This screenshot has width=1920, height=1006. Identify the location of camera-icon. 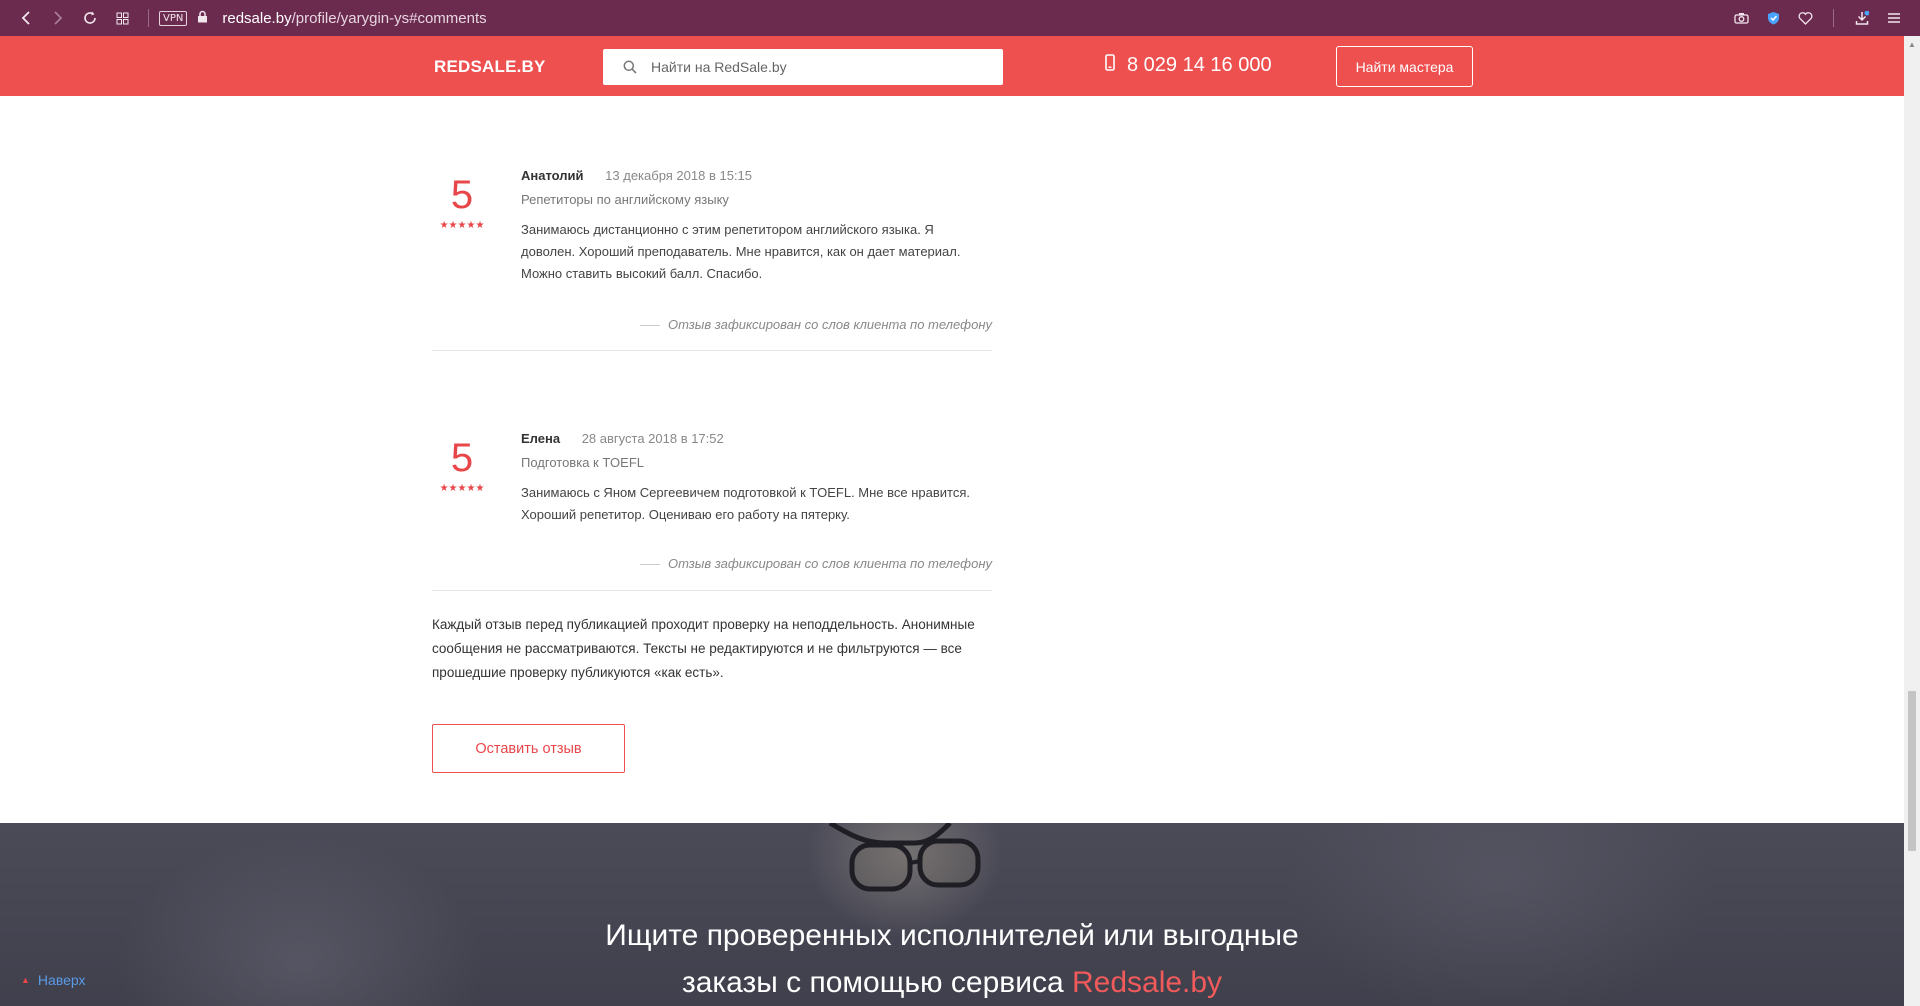
(1741, 18).